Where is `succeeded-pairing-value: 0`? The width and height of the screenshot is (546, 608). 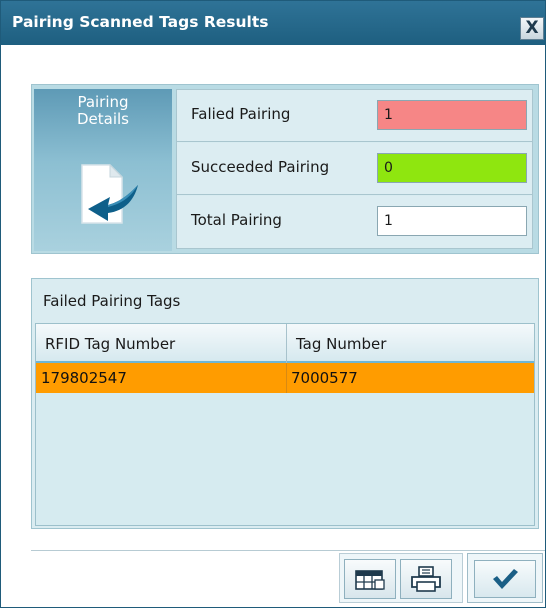
succeeded-pairing-value: 0 is located at coordinates (452, 168).